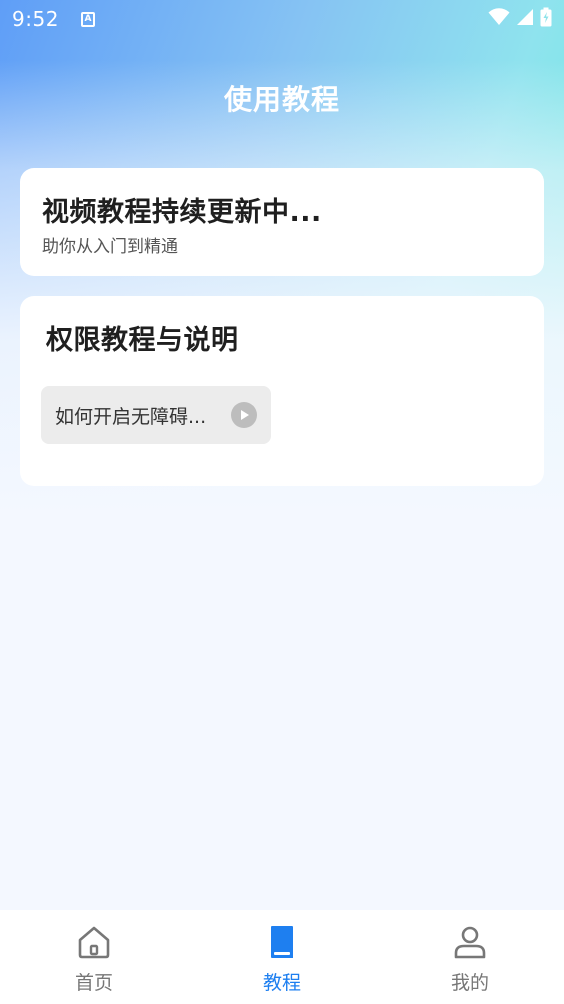  Describe the element at coordinates (469, 983) in the screenshot. I see `tab-mine-label: 我的` at that location.